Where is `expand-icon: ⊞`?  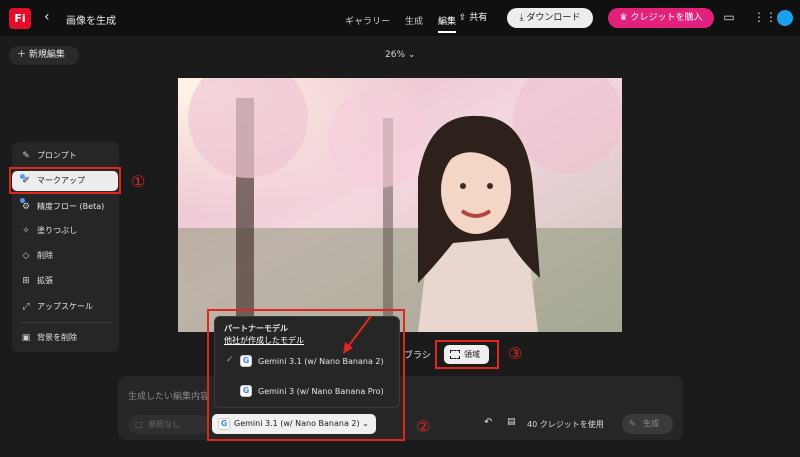 expand-icon: ⊞ is located at coordinates (26, 281).